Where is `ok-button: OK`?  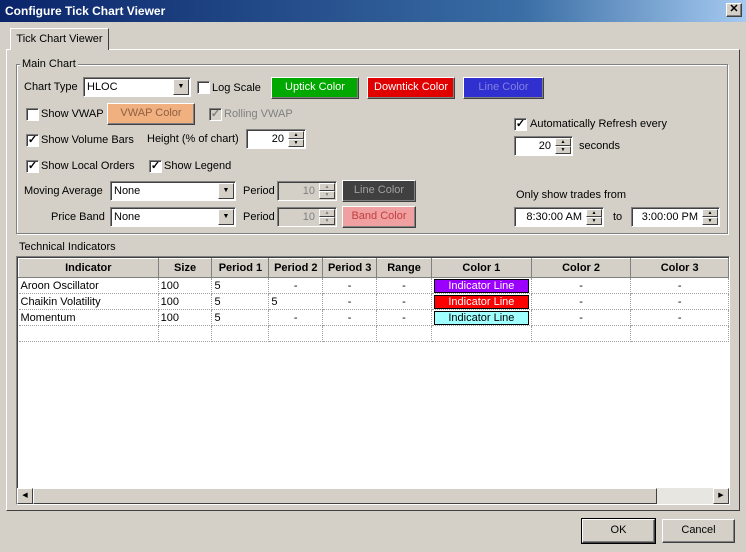
ok-button: OK is located at coordinates (618, 531).